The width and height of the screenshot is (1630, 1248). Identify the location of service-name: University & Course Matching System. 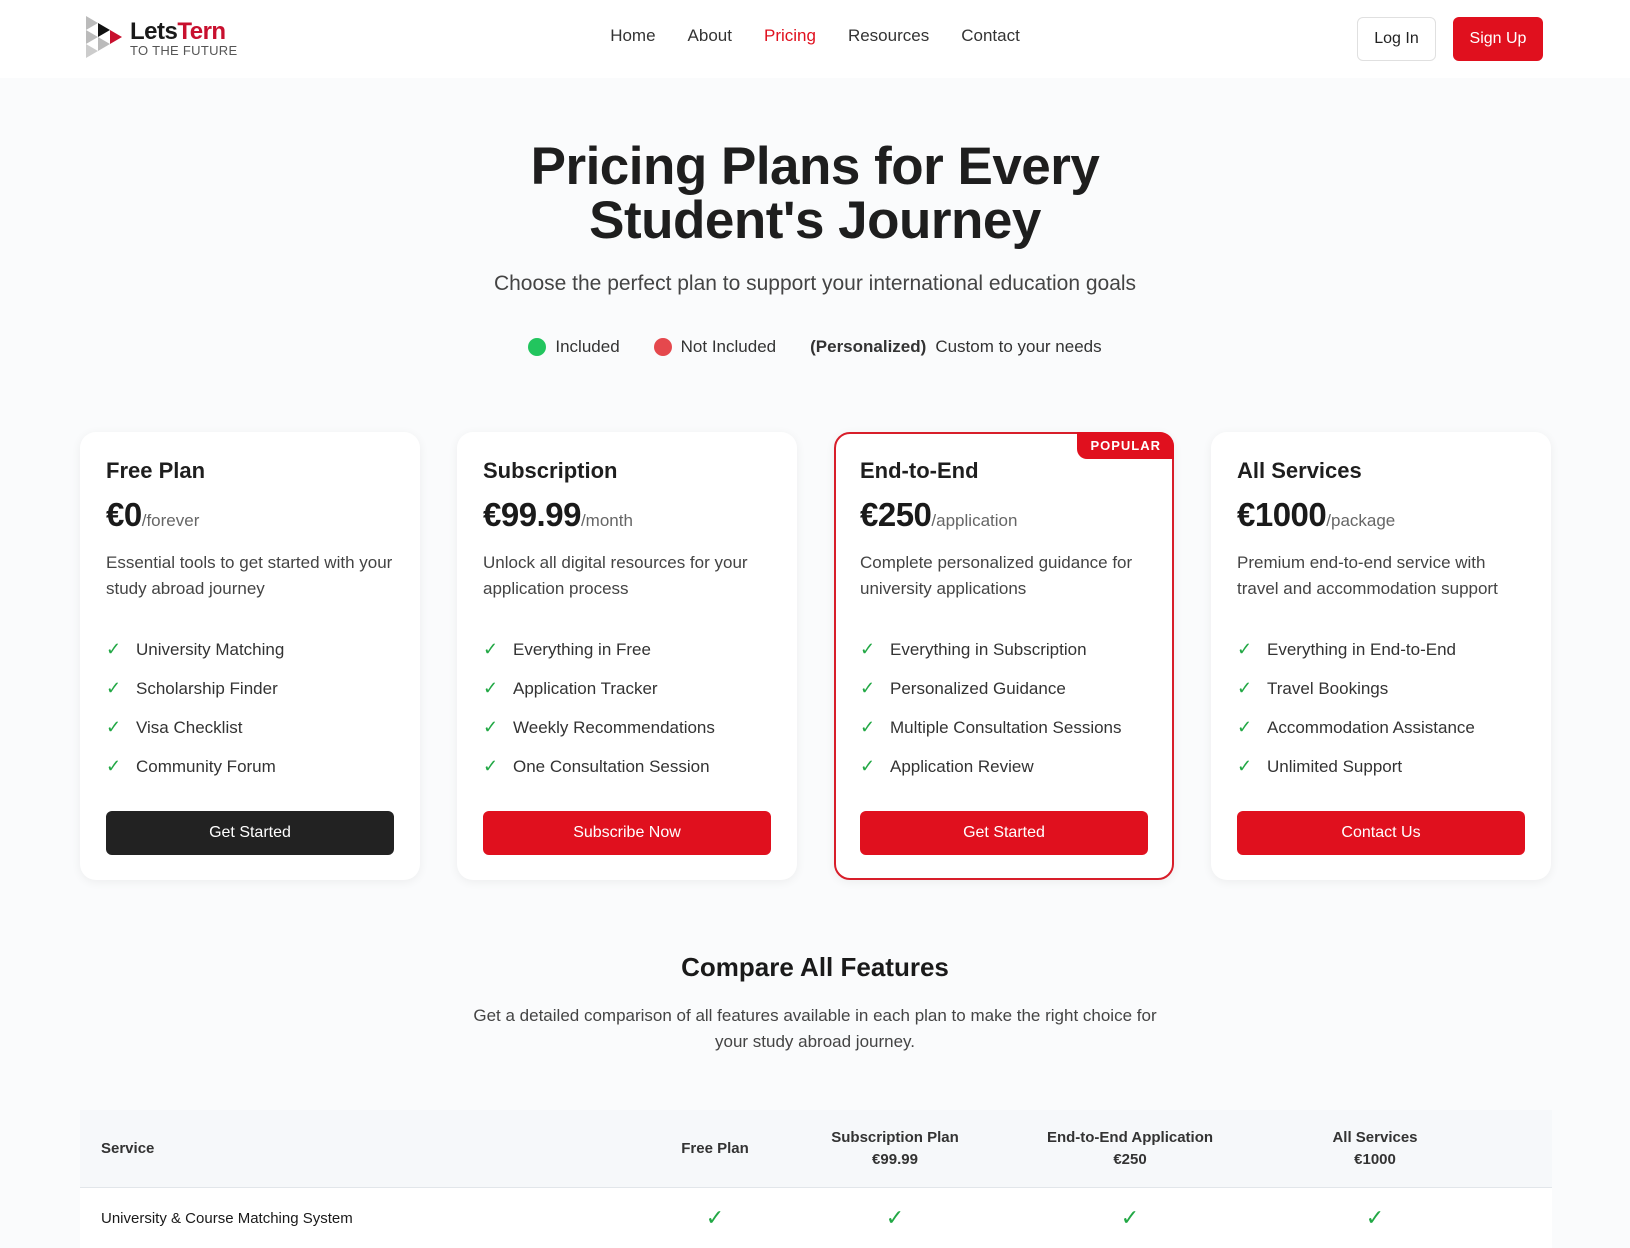
(227, 1218).